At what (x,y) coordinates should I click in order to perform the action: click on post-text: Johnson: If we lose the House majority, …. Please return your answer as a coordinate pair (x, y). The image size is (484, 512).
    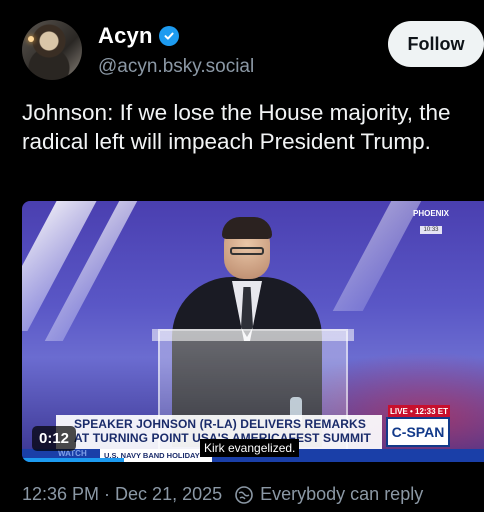
    Looking at the image, I should click on (236, 127).